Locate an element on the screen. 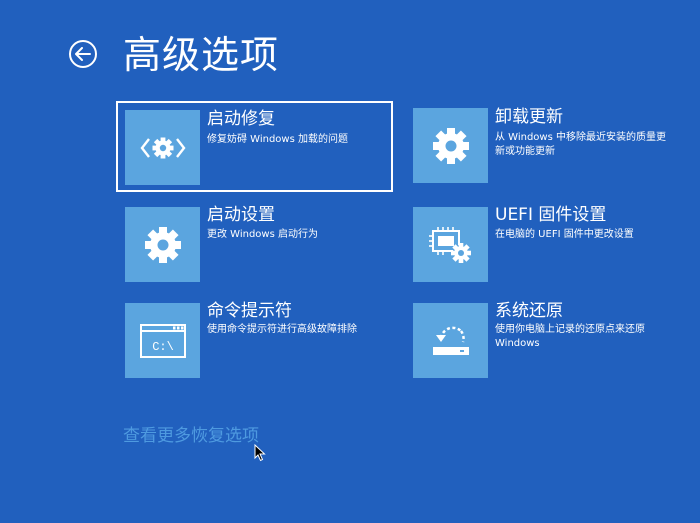 This screenshot has width=700, height=523. option-label: 启动修复 is located at coordinates (241, 119).